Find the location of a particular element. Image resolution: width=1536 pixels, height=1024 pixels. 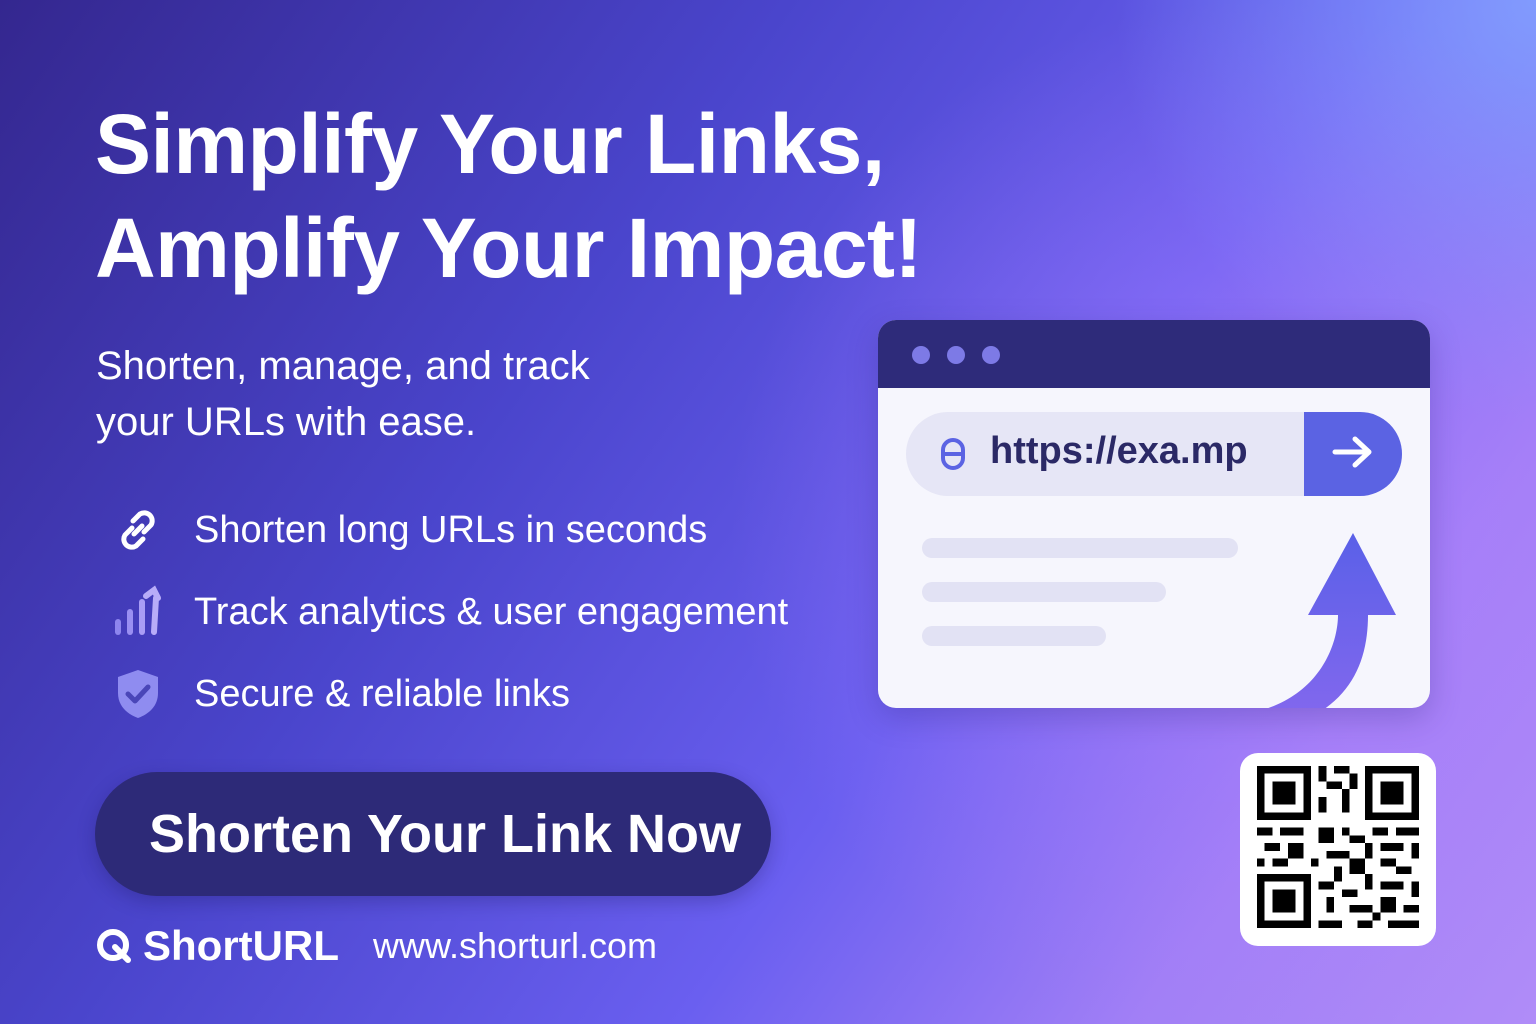

shield-check-icon is located at coordinates (138, 694).